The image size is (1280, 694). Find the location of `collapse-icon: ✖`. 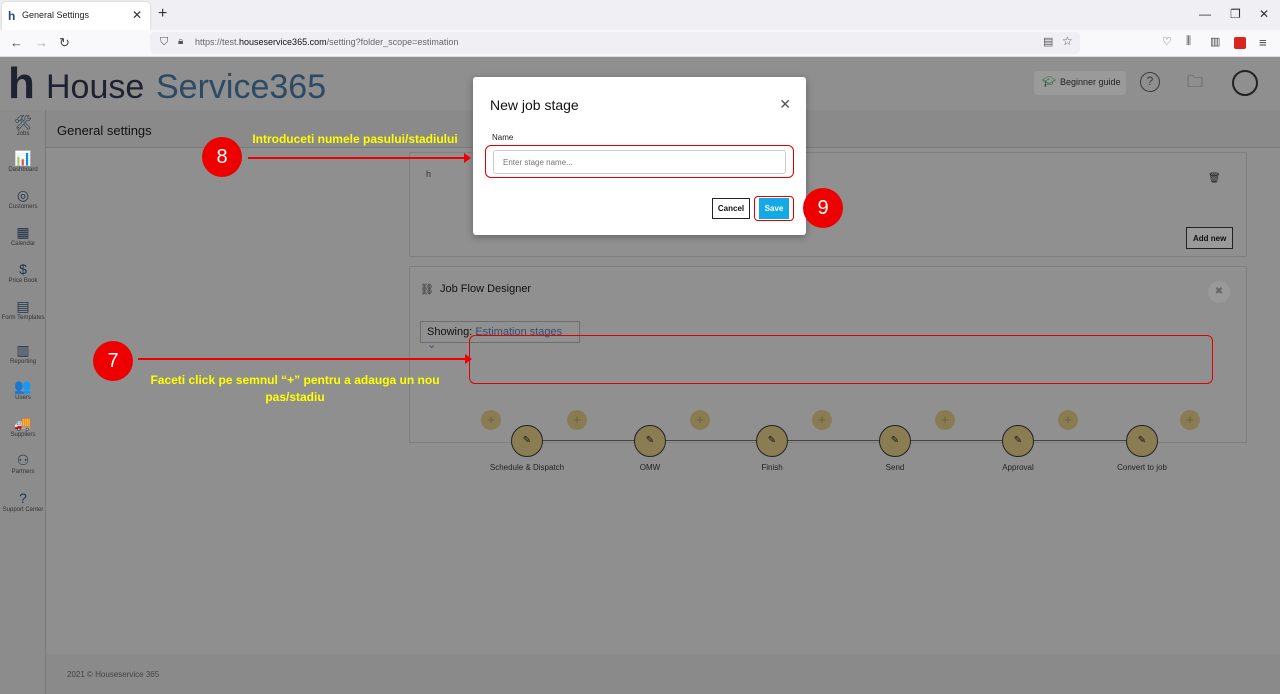

collapse-icon: ✖ is located at coordinates (1219, 292).